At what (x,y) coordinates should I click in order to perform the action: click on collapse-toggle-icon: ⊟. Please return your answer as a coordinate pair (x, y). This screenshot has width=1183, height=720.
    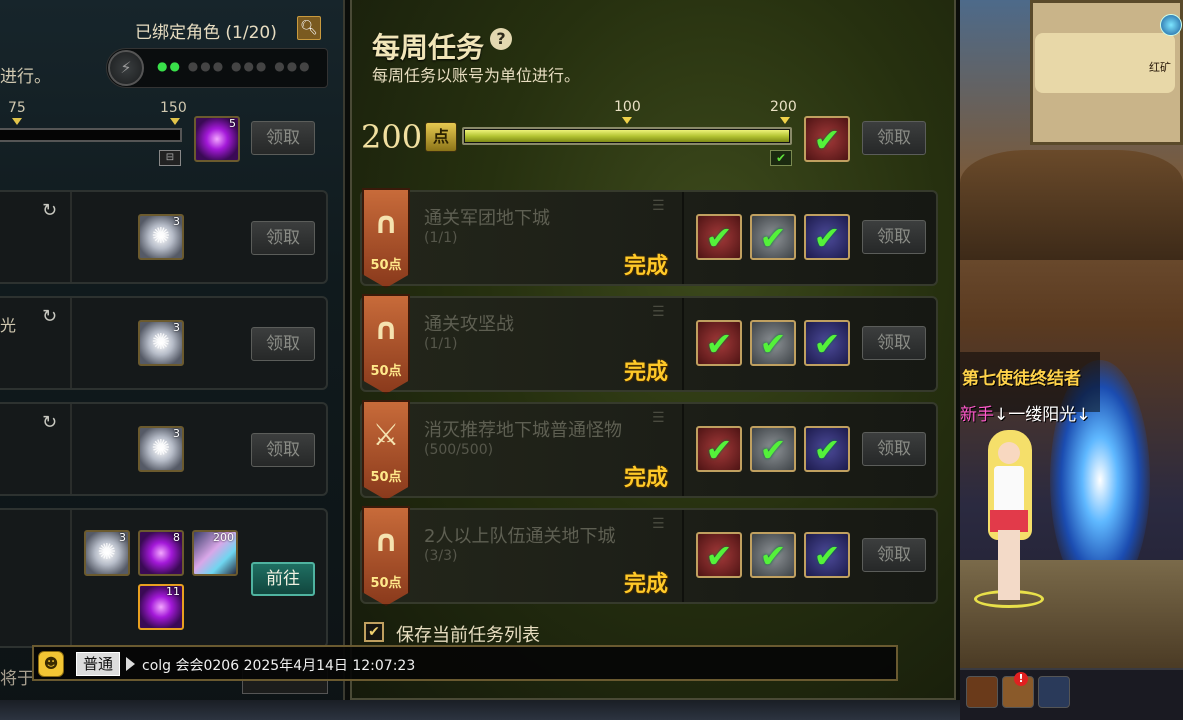
    Looking at the image, I should click on (170, 158).